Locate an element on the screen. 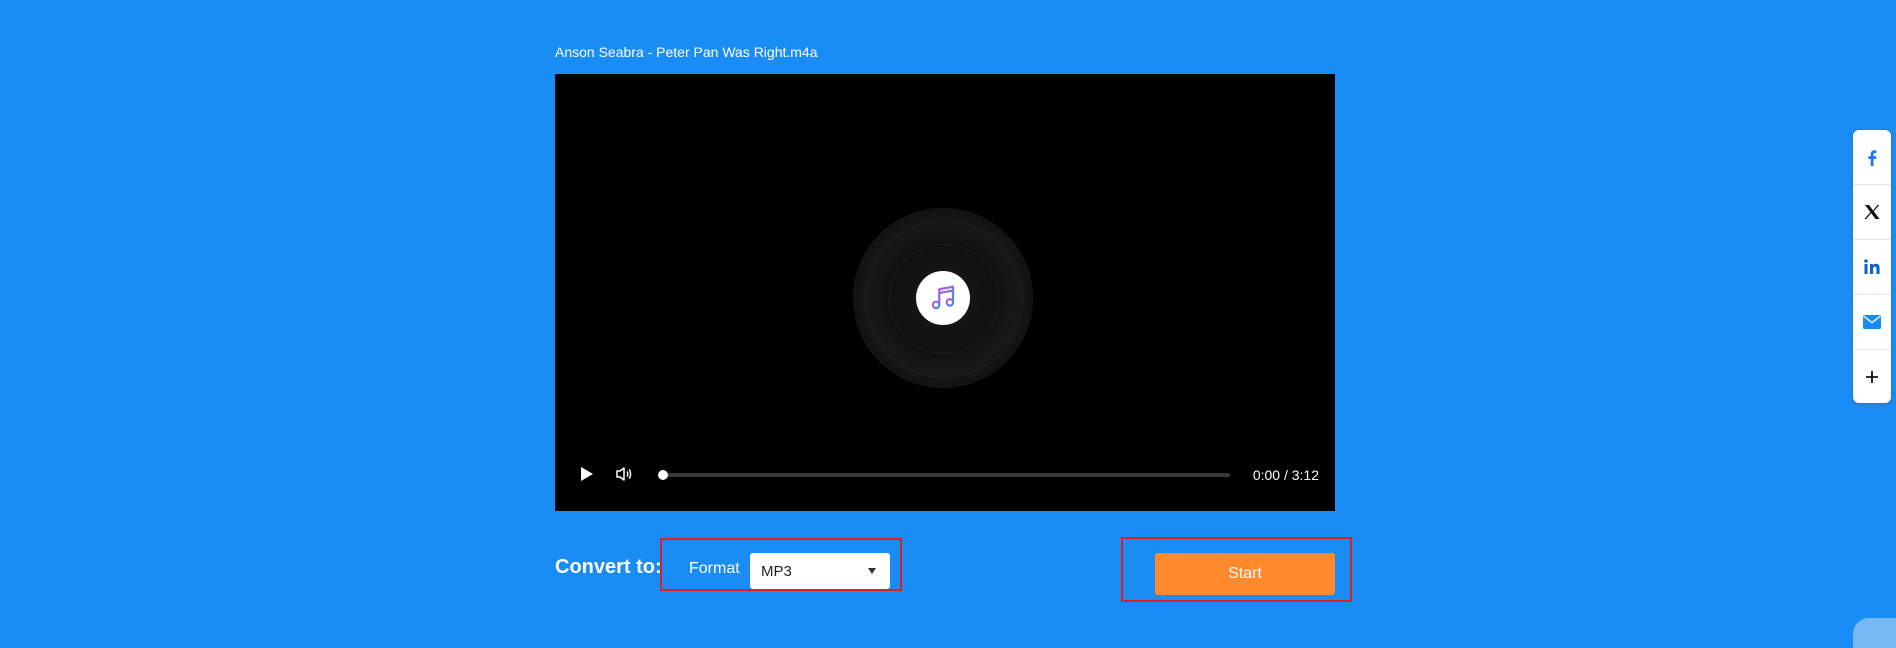  play-icon is located at coordinates (586, 474).